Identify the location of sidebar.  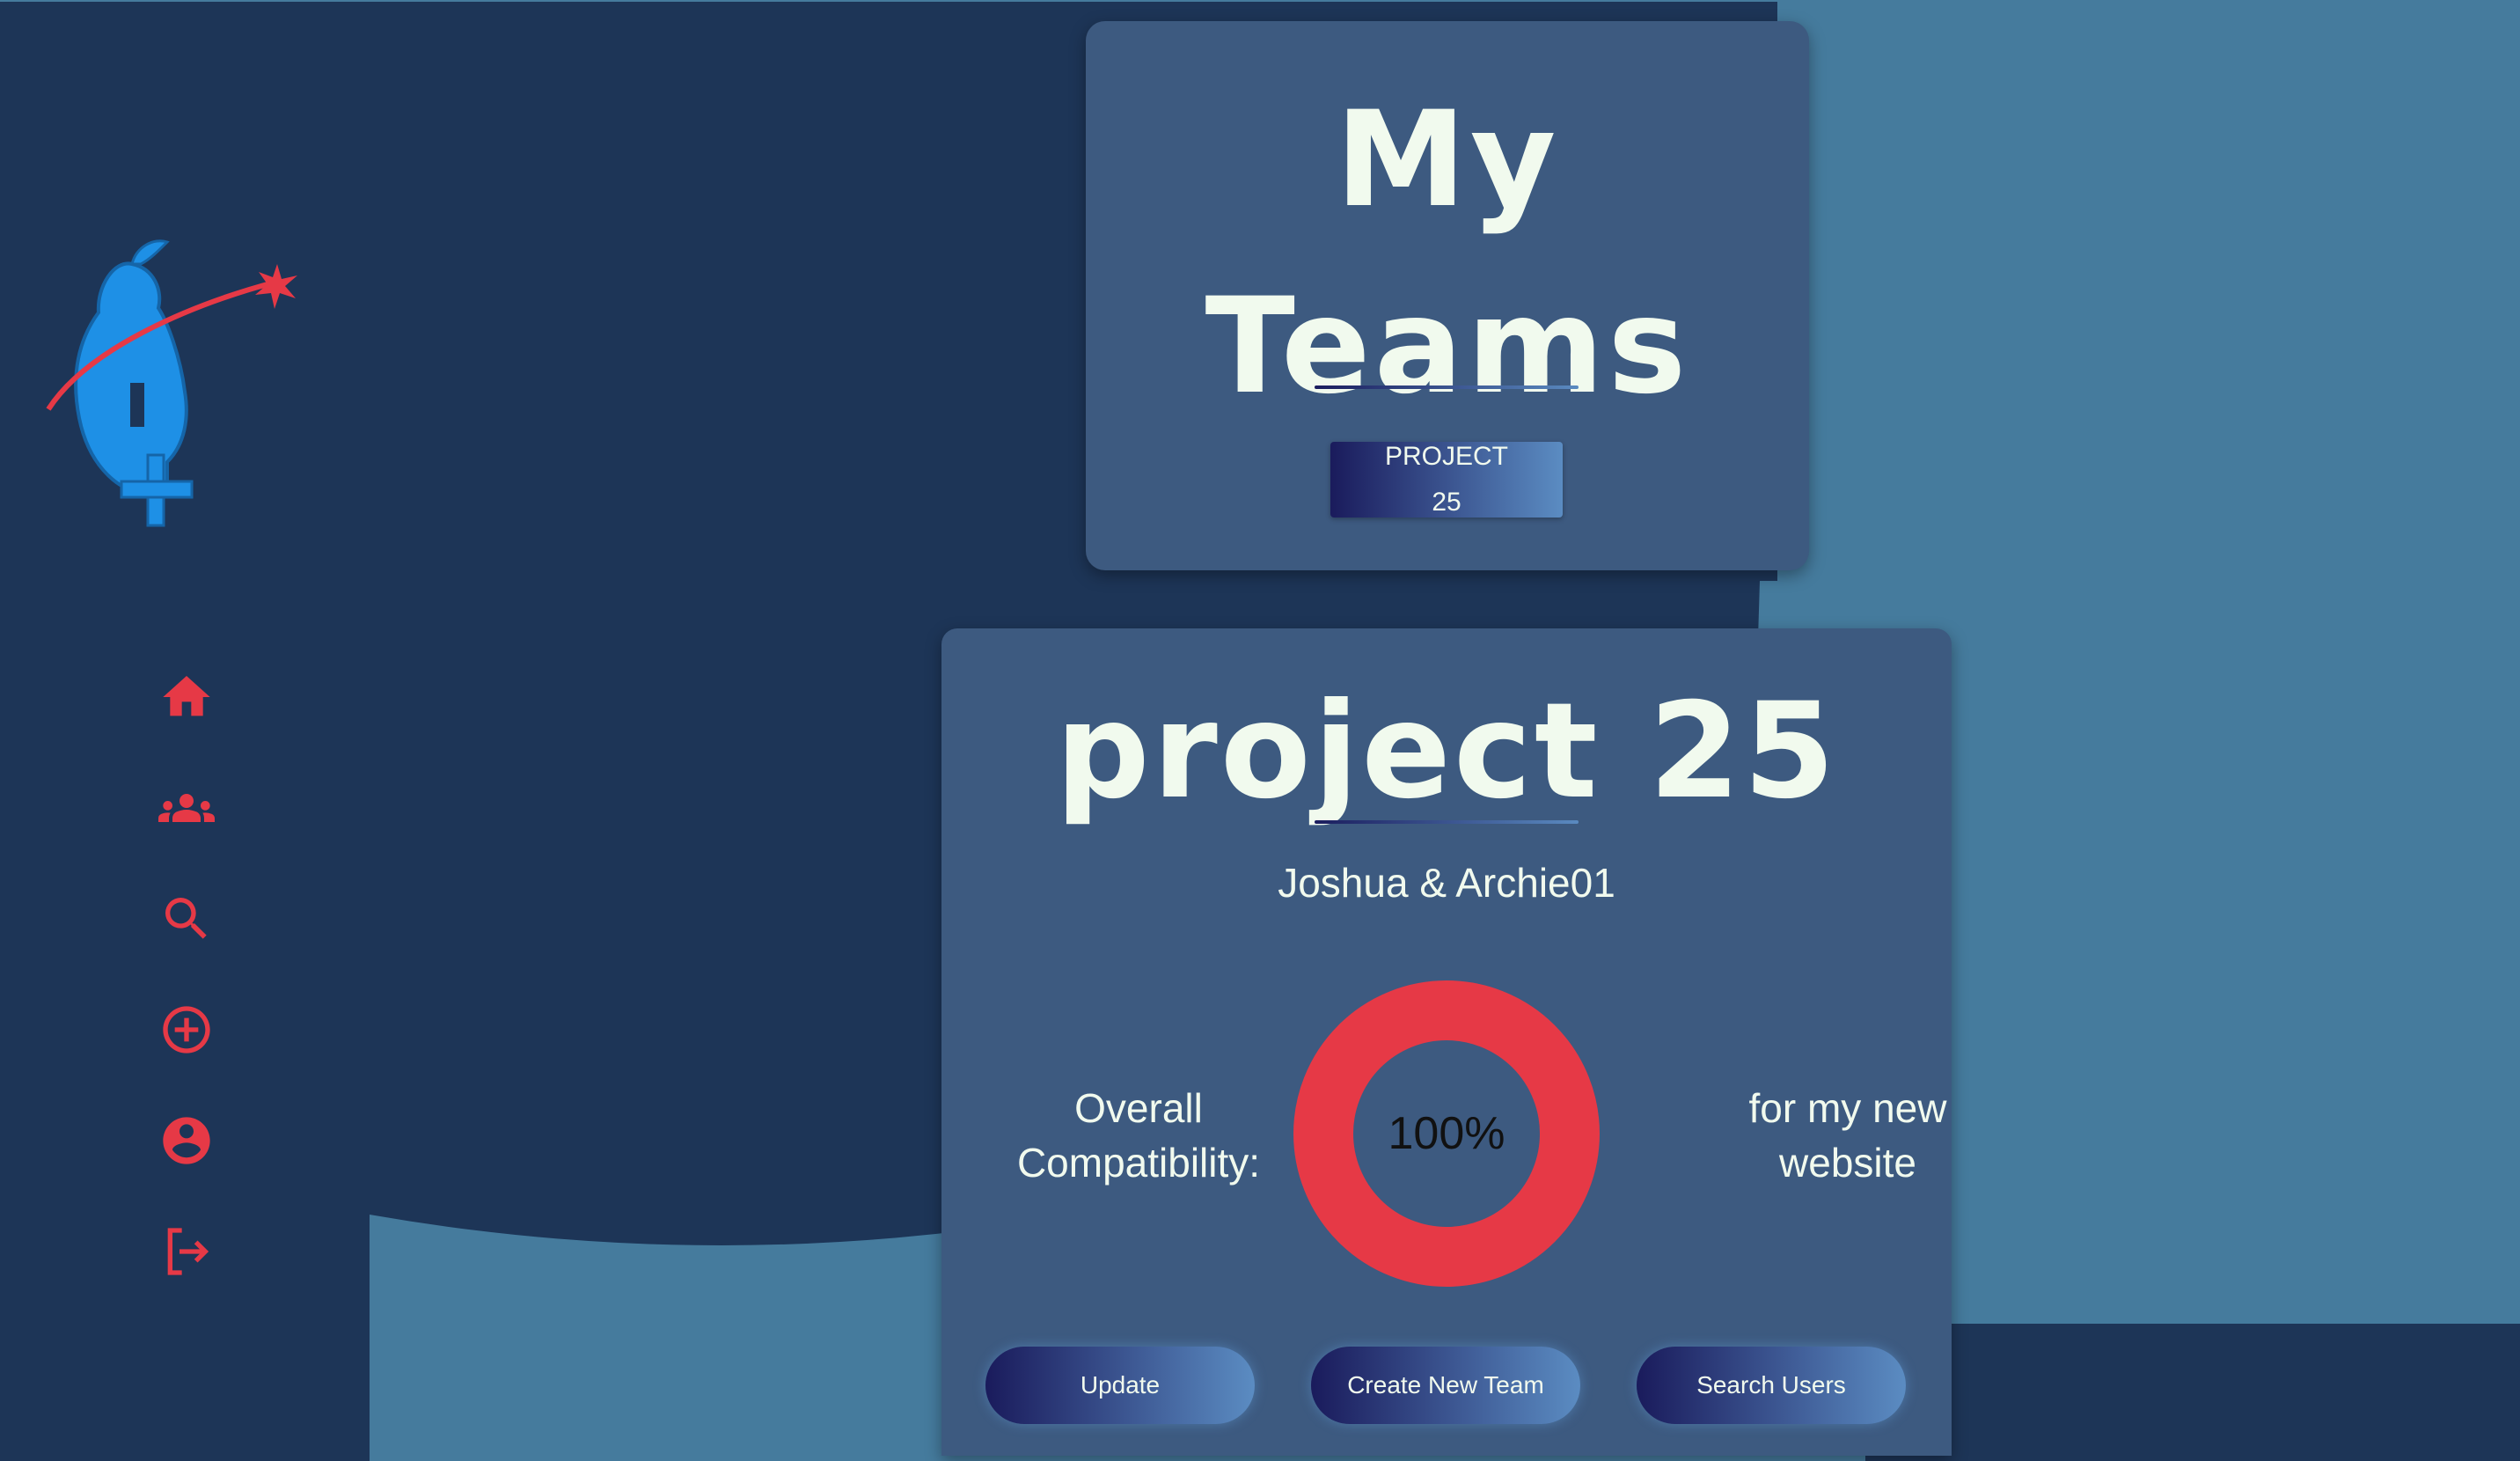
(185, 723).